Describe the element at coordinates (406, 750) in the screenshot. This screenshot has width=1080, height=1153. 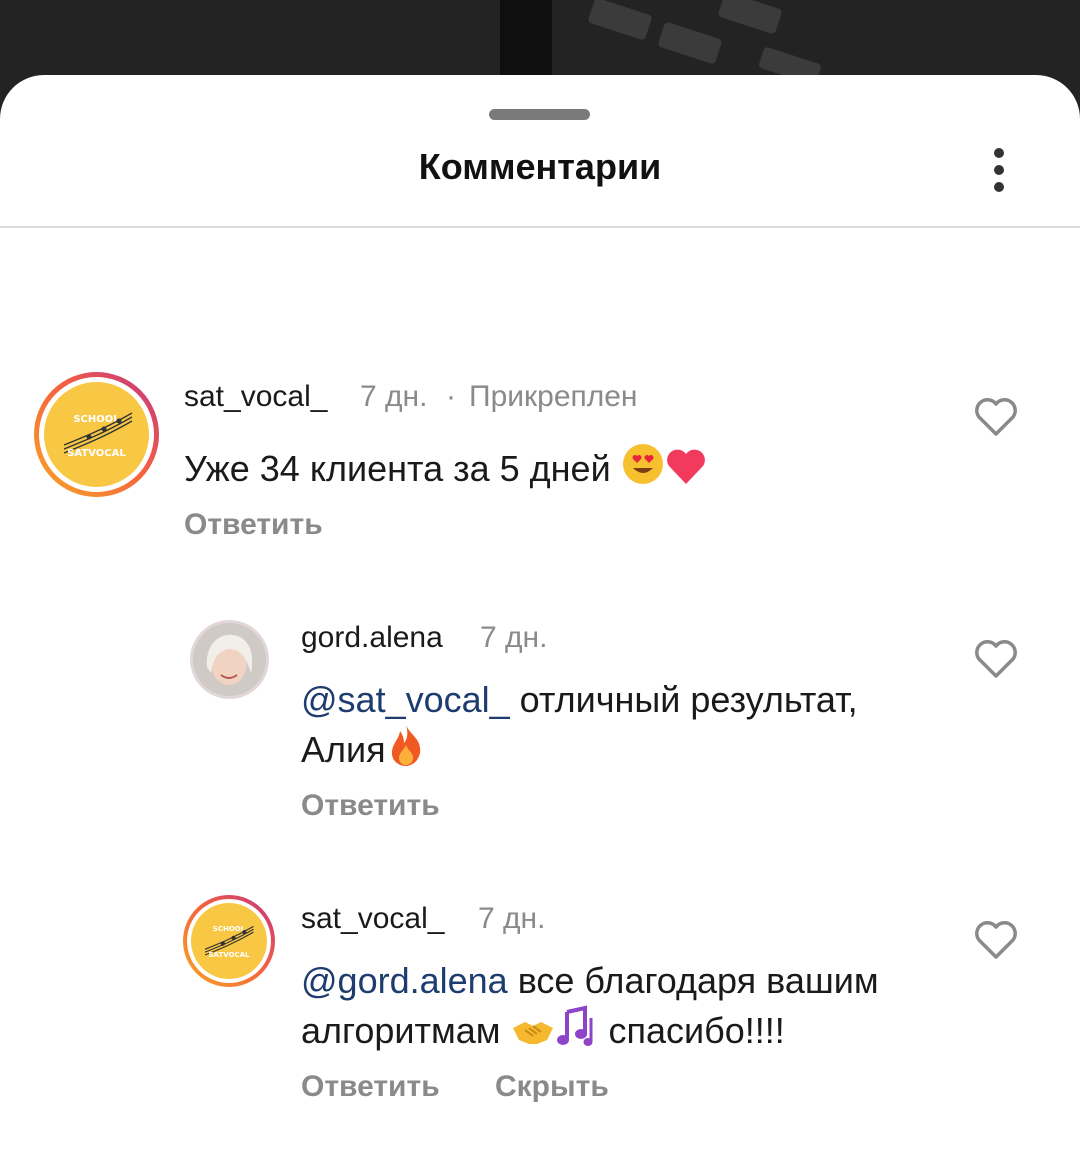
I see `fire-emoji` at that location.